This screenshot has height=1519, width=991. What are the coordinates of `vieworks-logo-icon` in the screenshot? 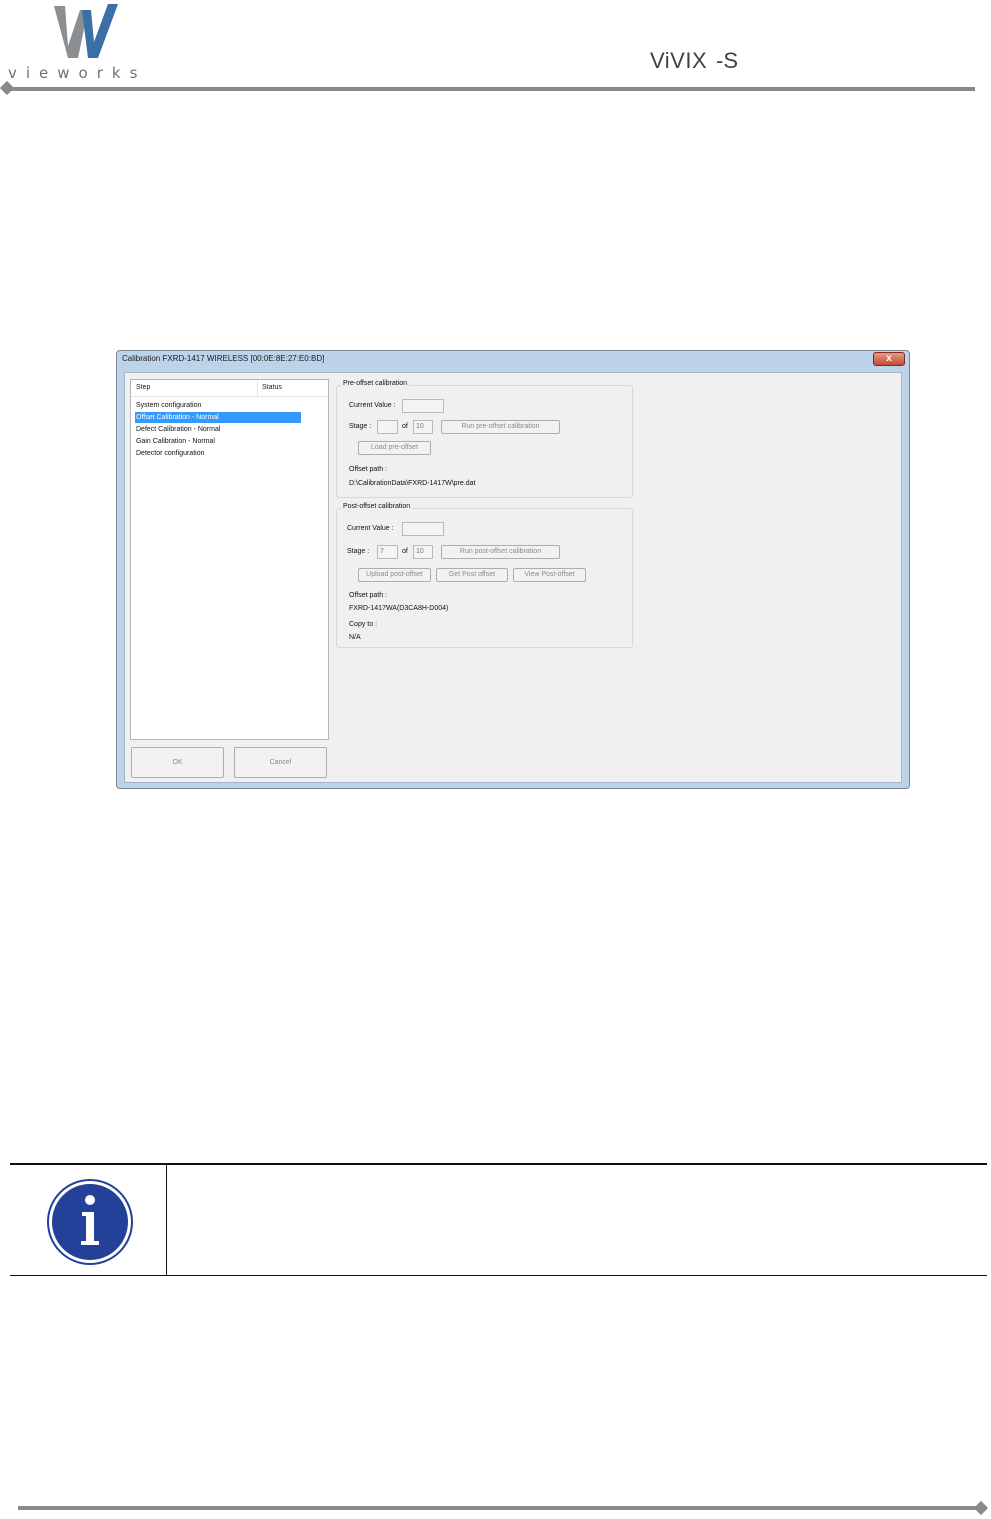 It's located at (86, 31).